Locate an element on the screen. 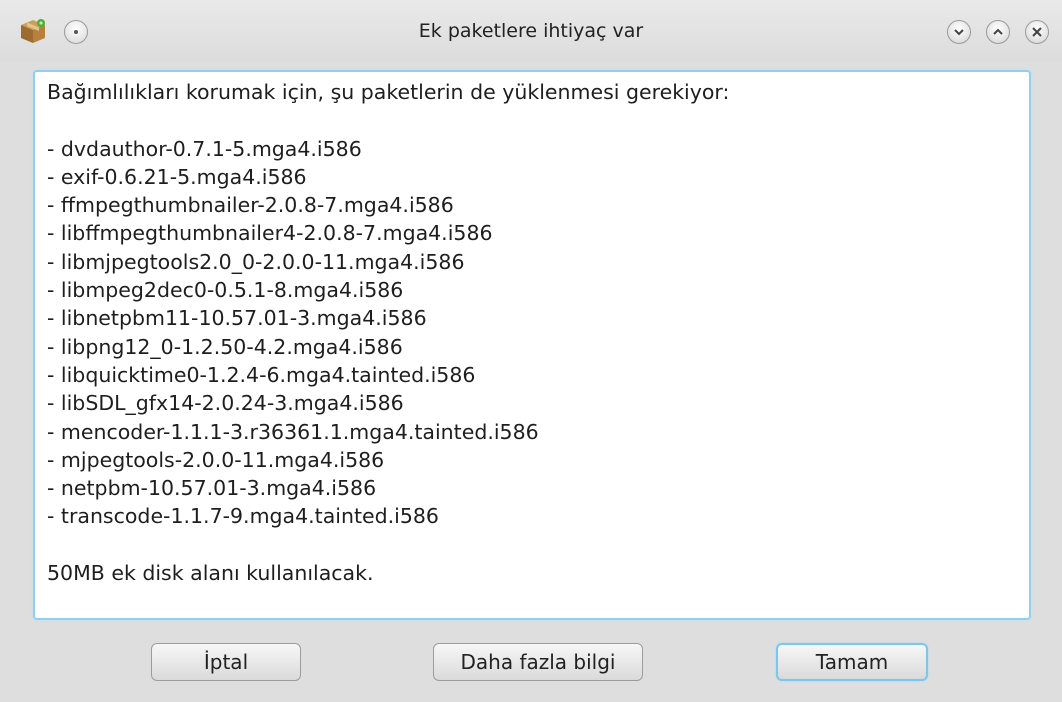 Image resolution: width=1062 pixels, height=702 pixels. close-icon is located at coordinates (1037, 32).